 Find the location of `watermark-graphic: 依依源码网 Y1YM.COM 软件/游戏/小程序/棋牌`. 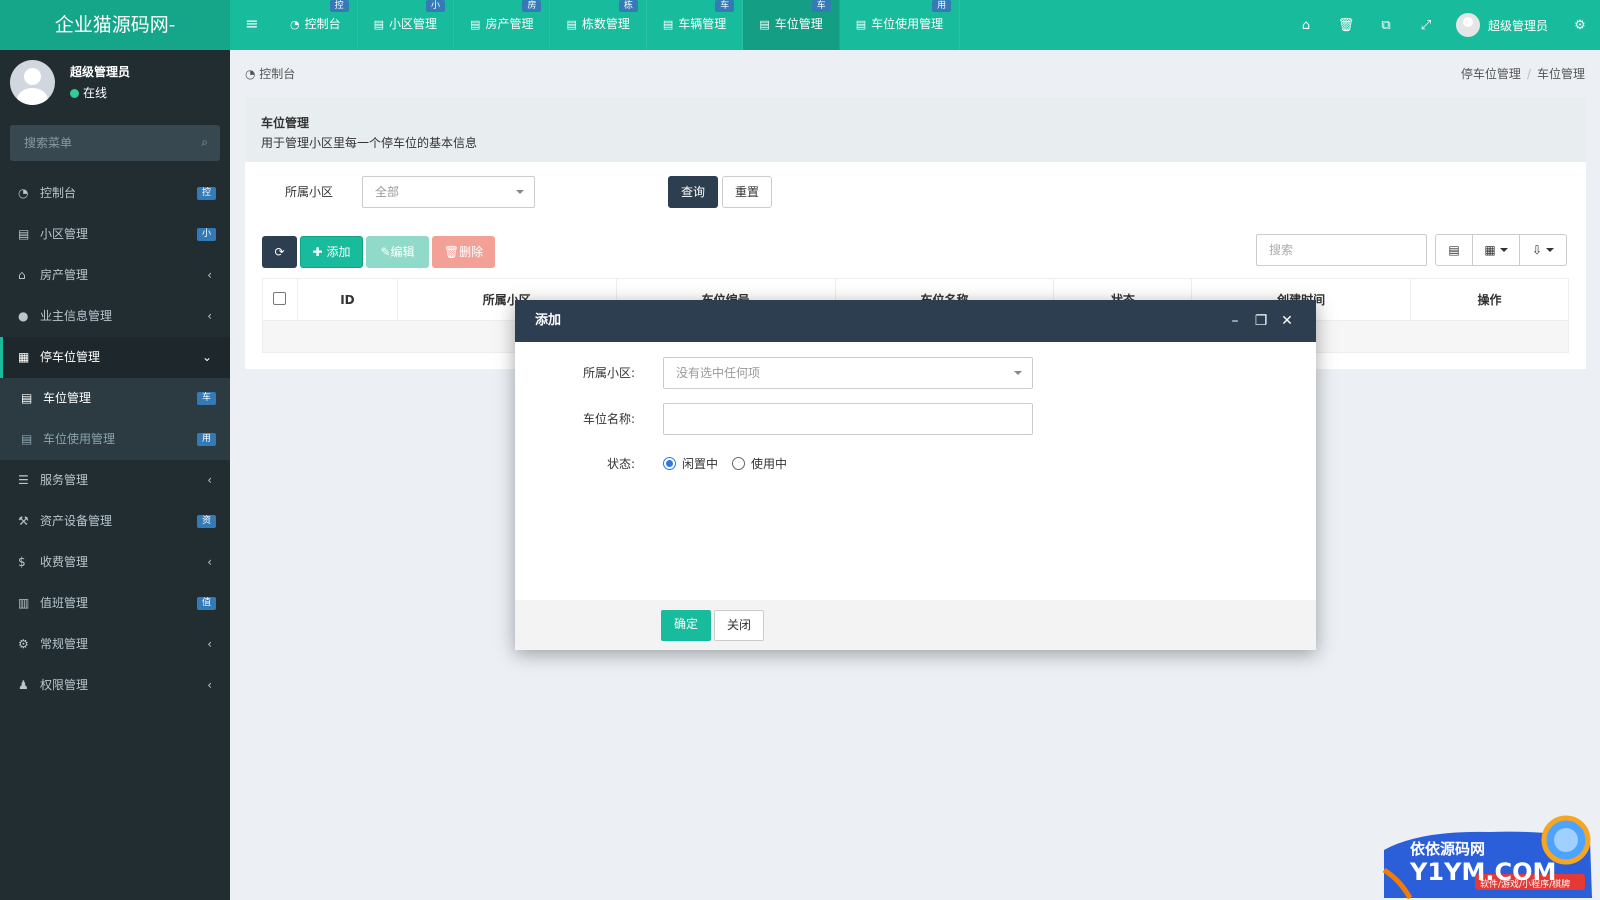

watermark-graphic: 依依源码网 Y1YM.COM 软件/游戏/小程序/棋牌 is located at coordinates (1487, 857).